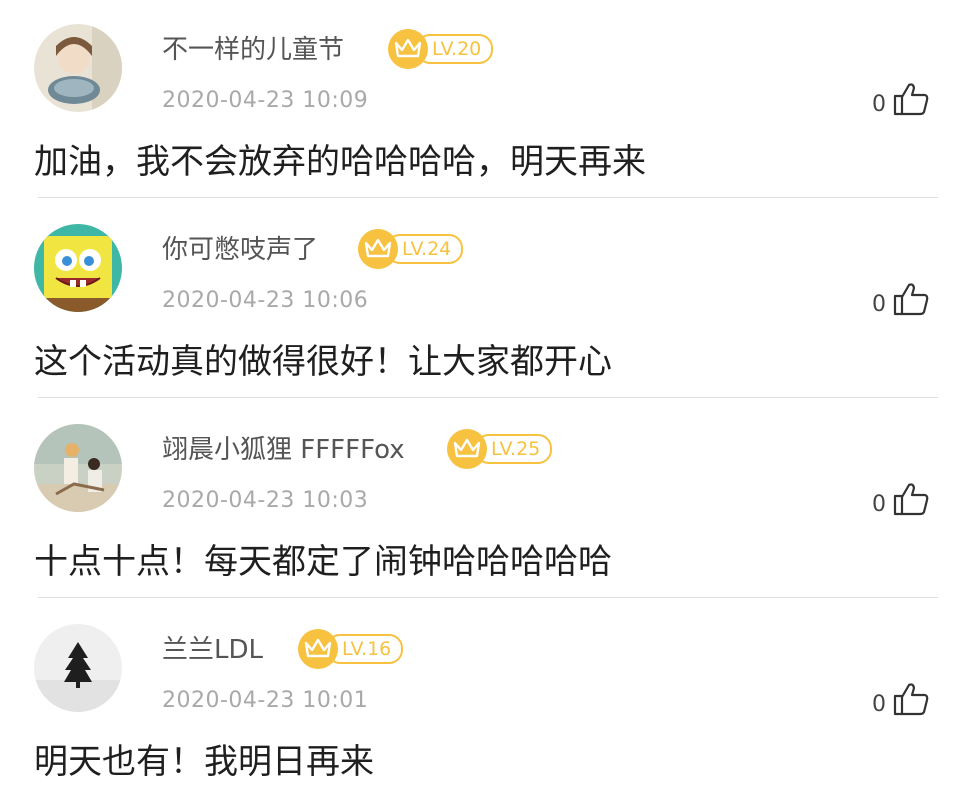 This screenshot has width=978, height=800. Describe the element at coordinates (441, 49) in the screenshot. I see `level-badge: LV.20` at that location.